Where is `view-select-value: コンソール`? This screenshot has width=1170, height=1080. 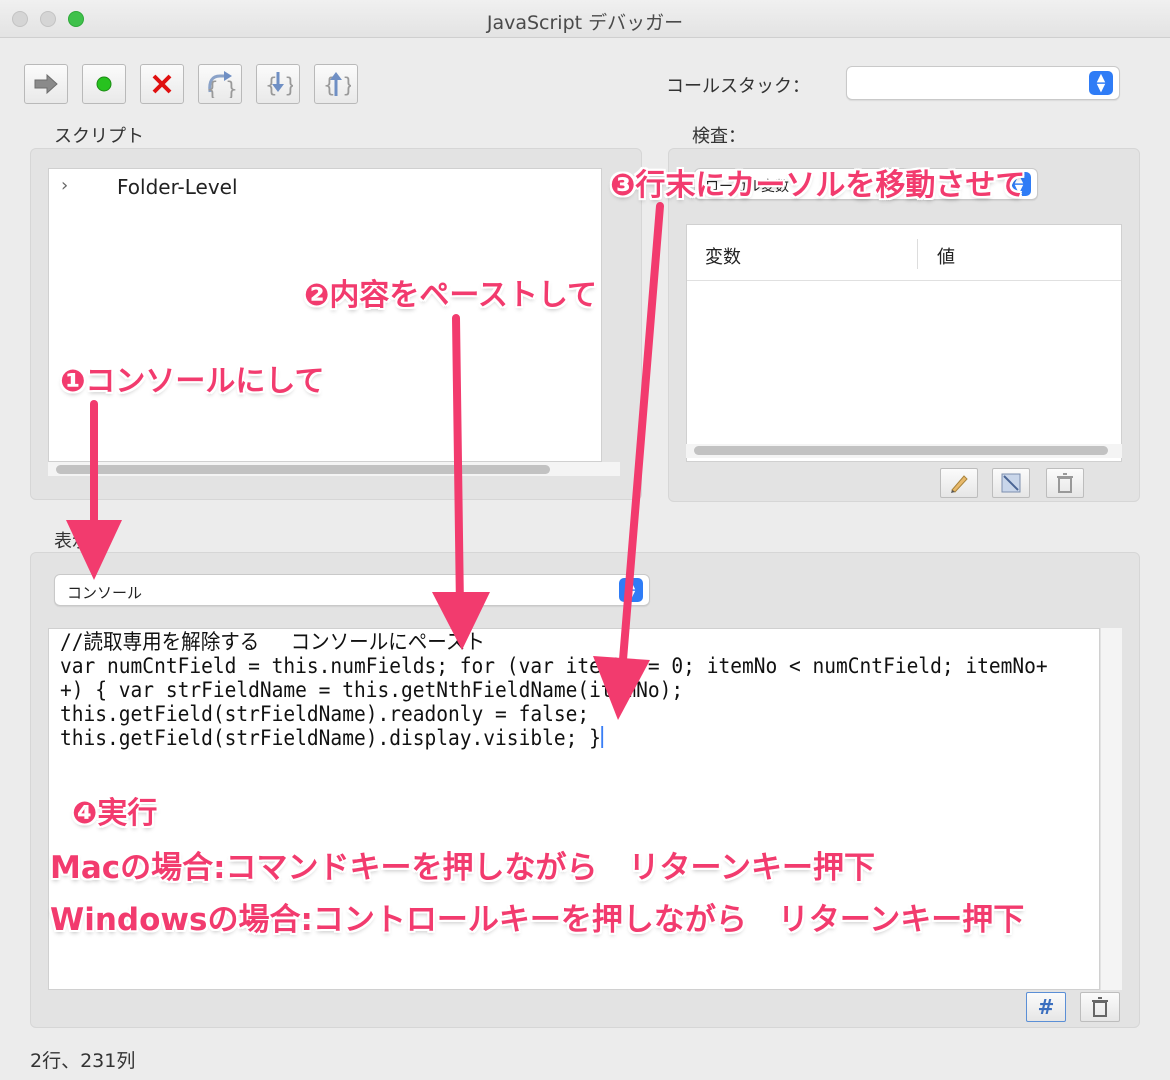 view-select-value: コンソール is located at coordinates (105, 593).